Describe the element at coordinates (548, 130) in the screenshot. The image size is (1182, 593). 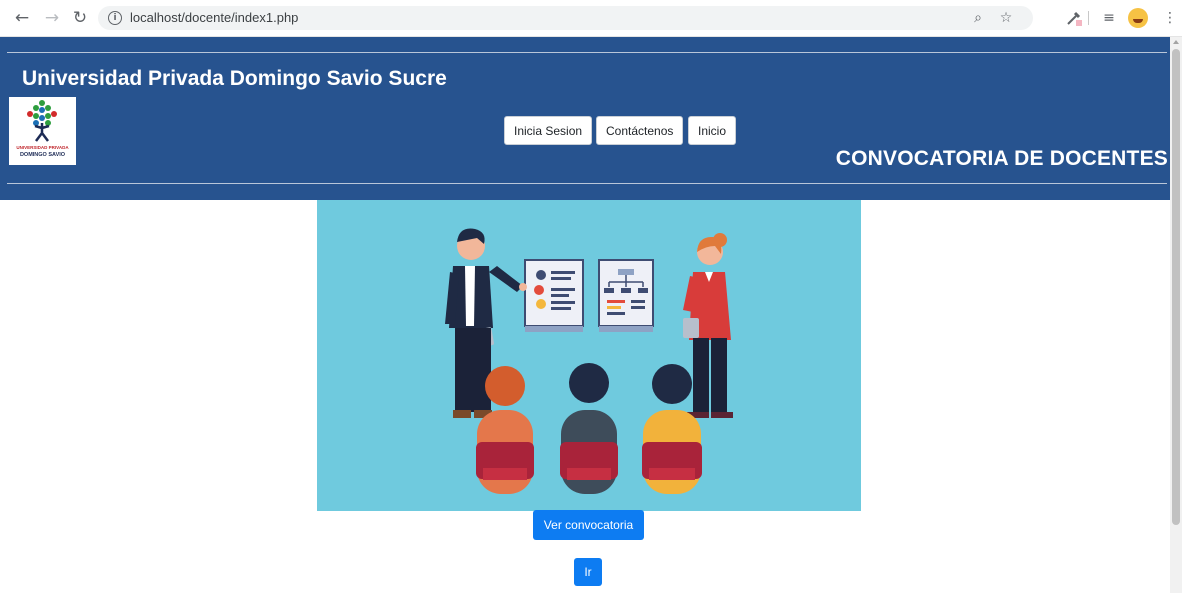
I see `login-button: Inicia Sesion` at that location.